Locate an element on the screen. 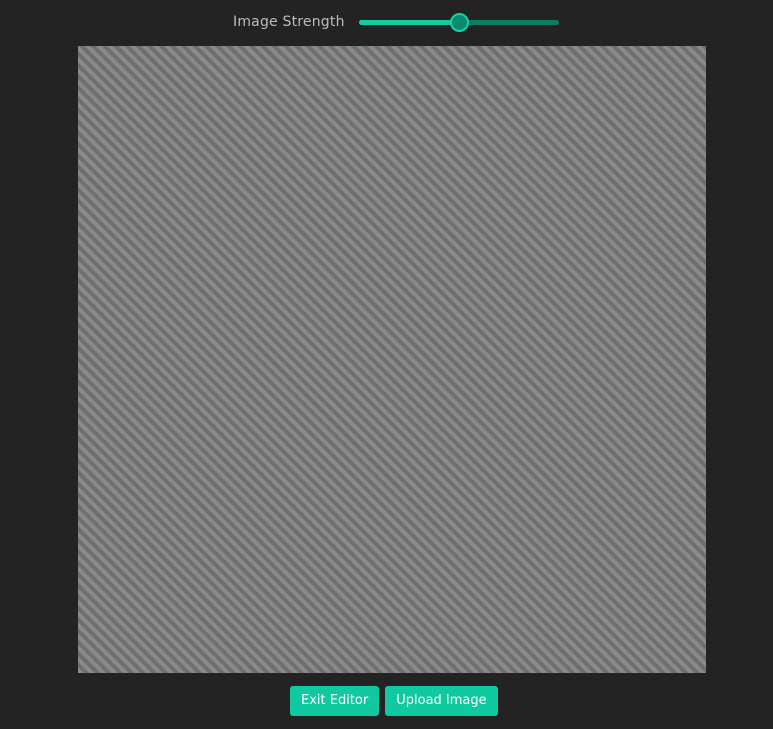 The width and height of the screenshot is (773, 729). image-strength-label: Image Strength is located at coordinates (289, 22).